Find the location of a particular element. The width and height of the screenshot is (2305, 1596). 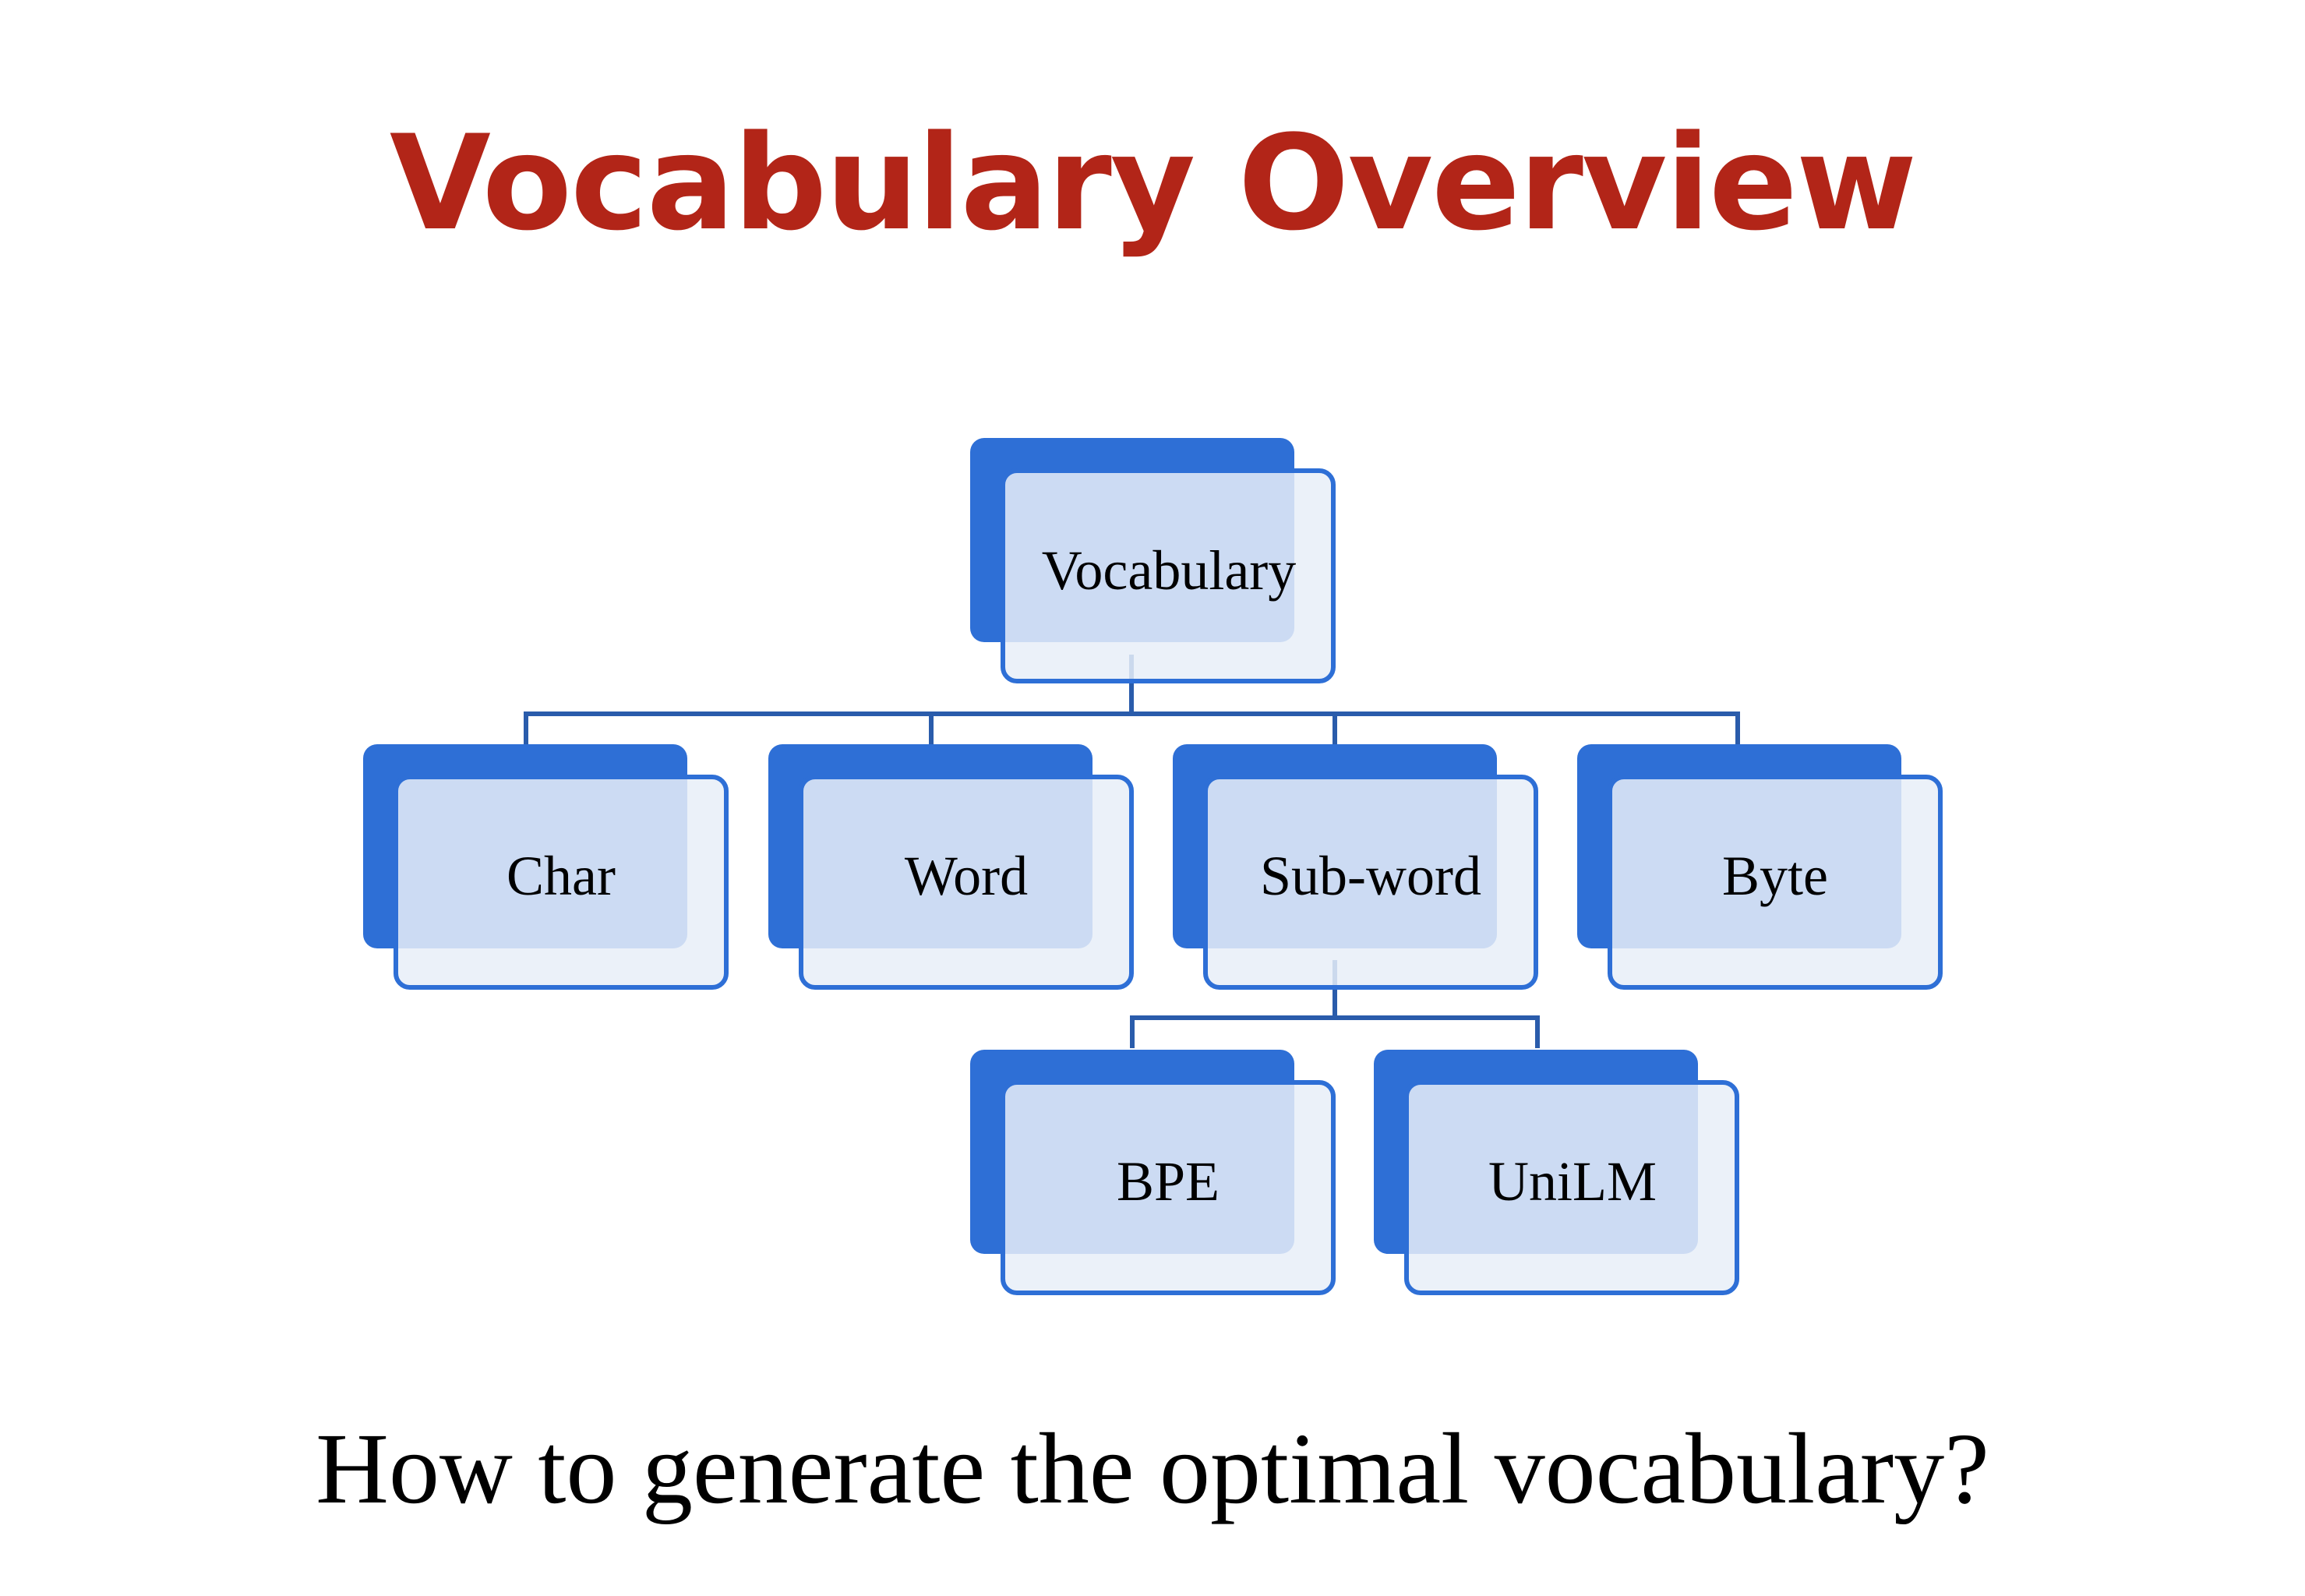

node-char: Char is located at coordinates (546, 867).